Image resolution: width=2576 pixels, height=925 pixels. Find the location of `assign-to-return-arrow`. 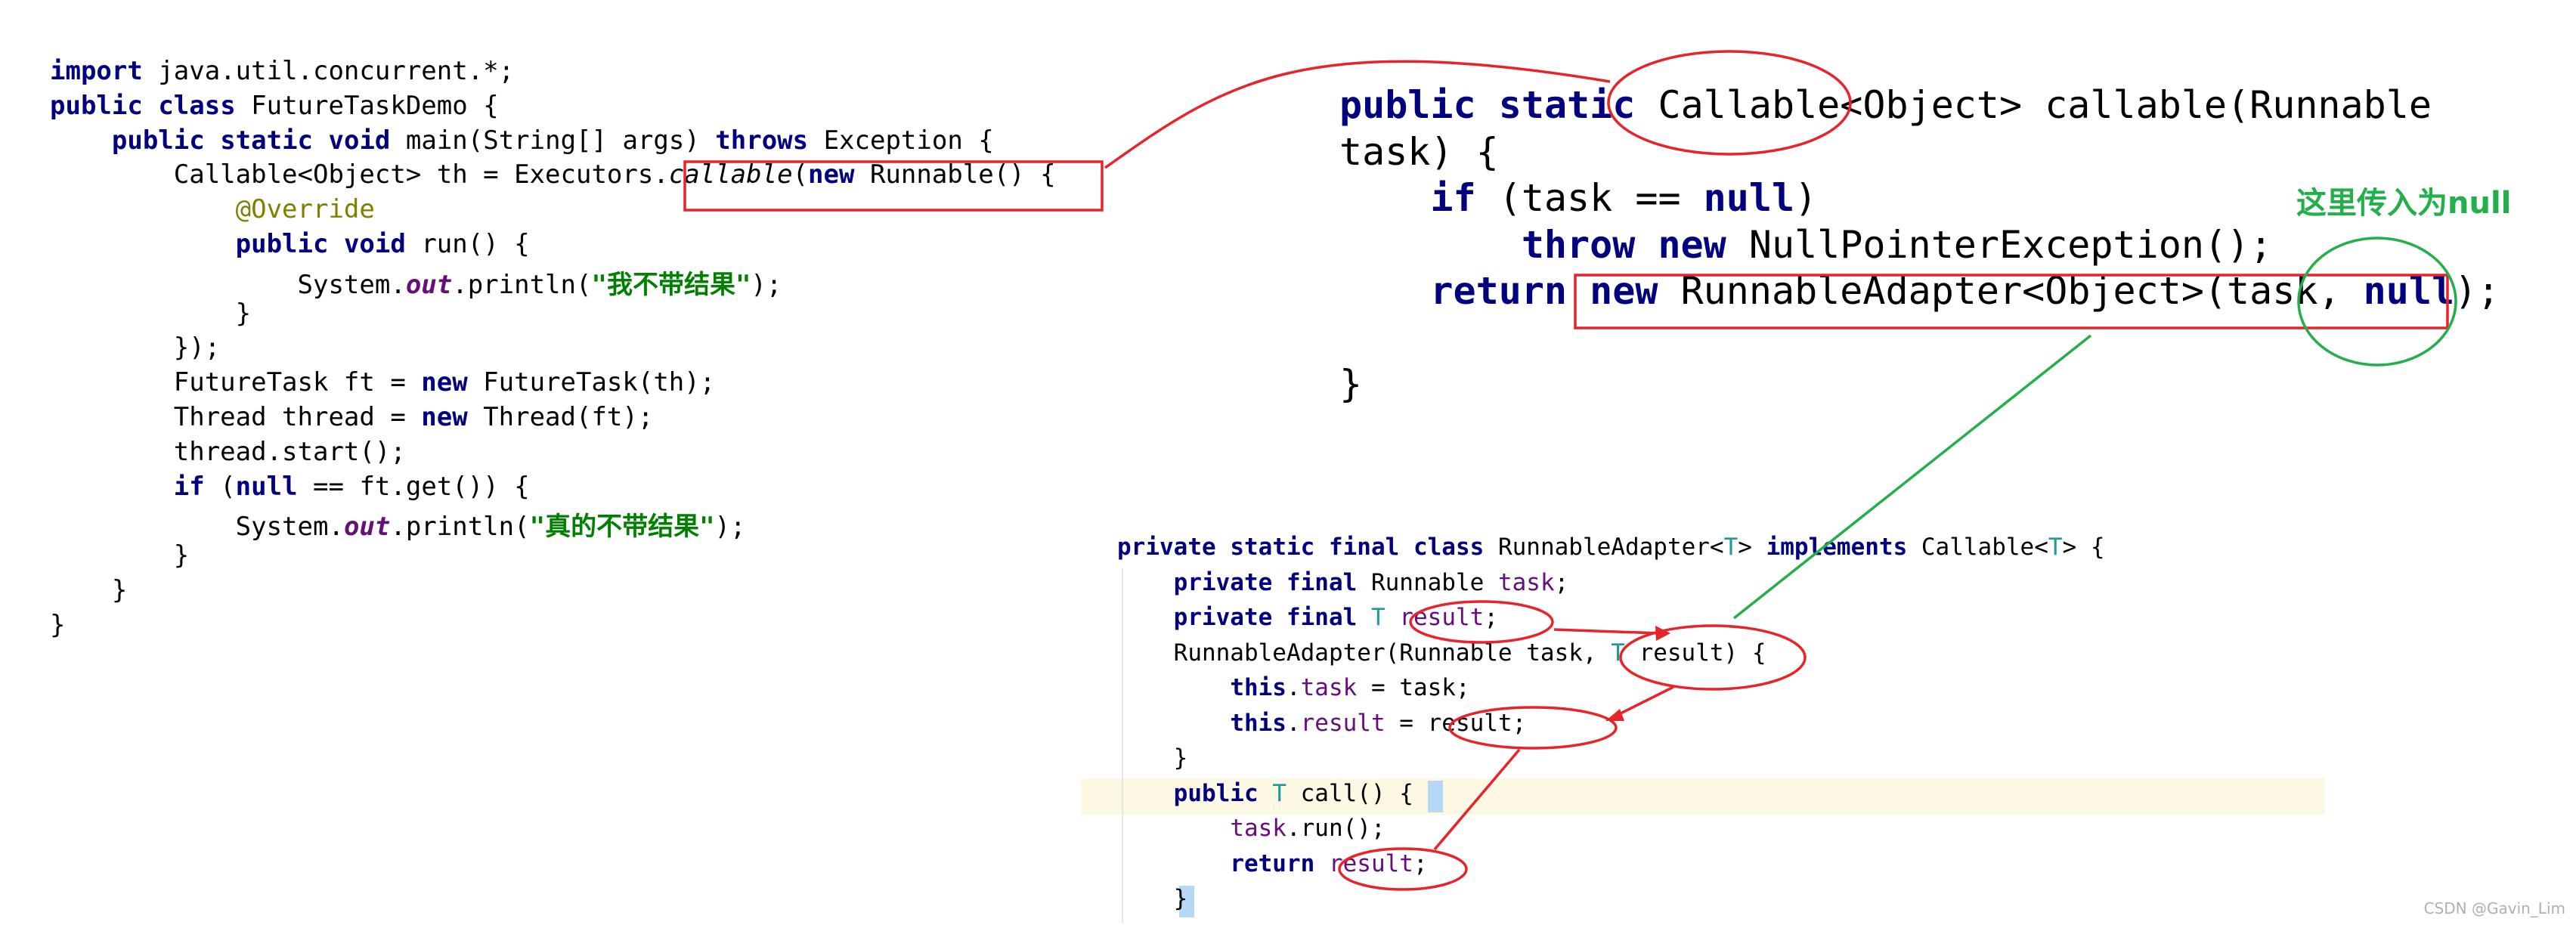

assign-to-return-arrow is located at coordinates (1477, 799).